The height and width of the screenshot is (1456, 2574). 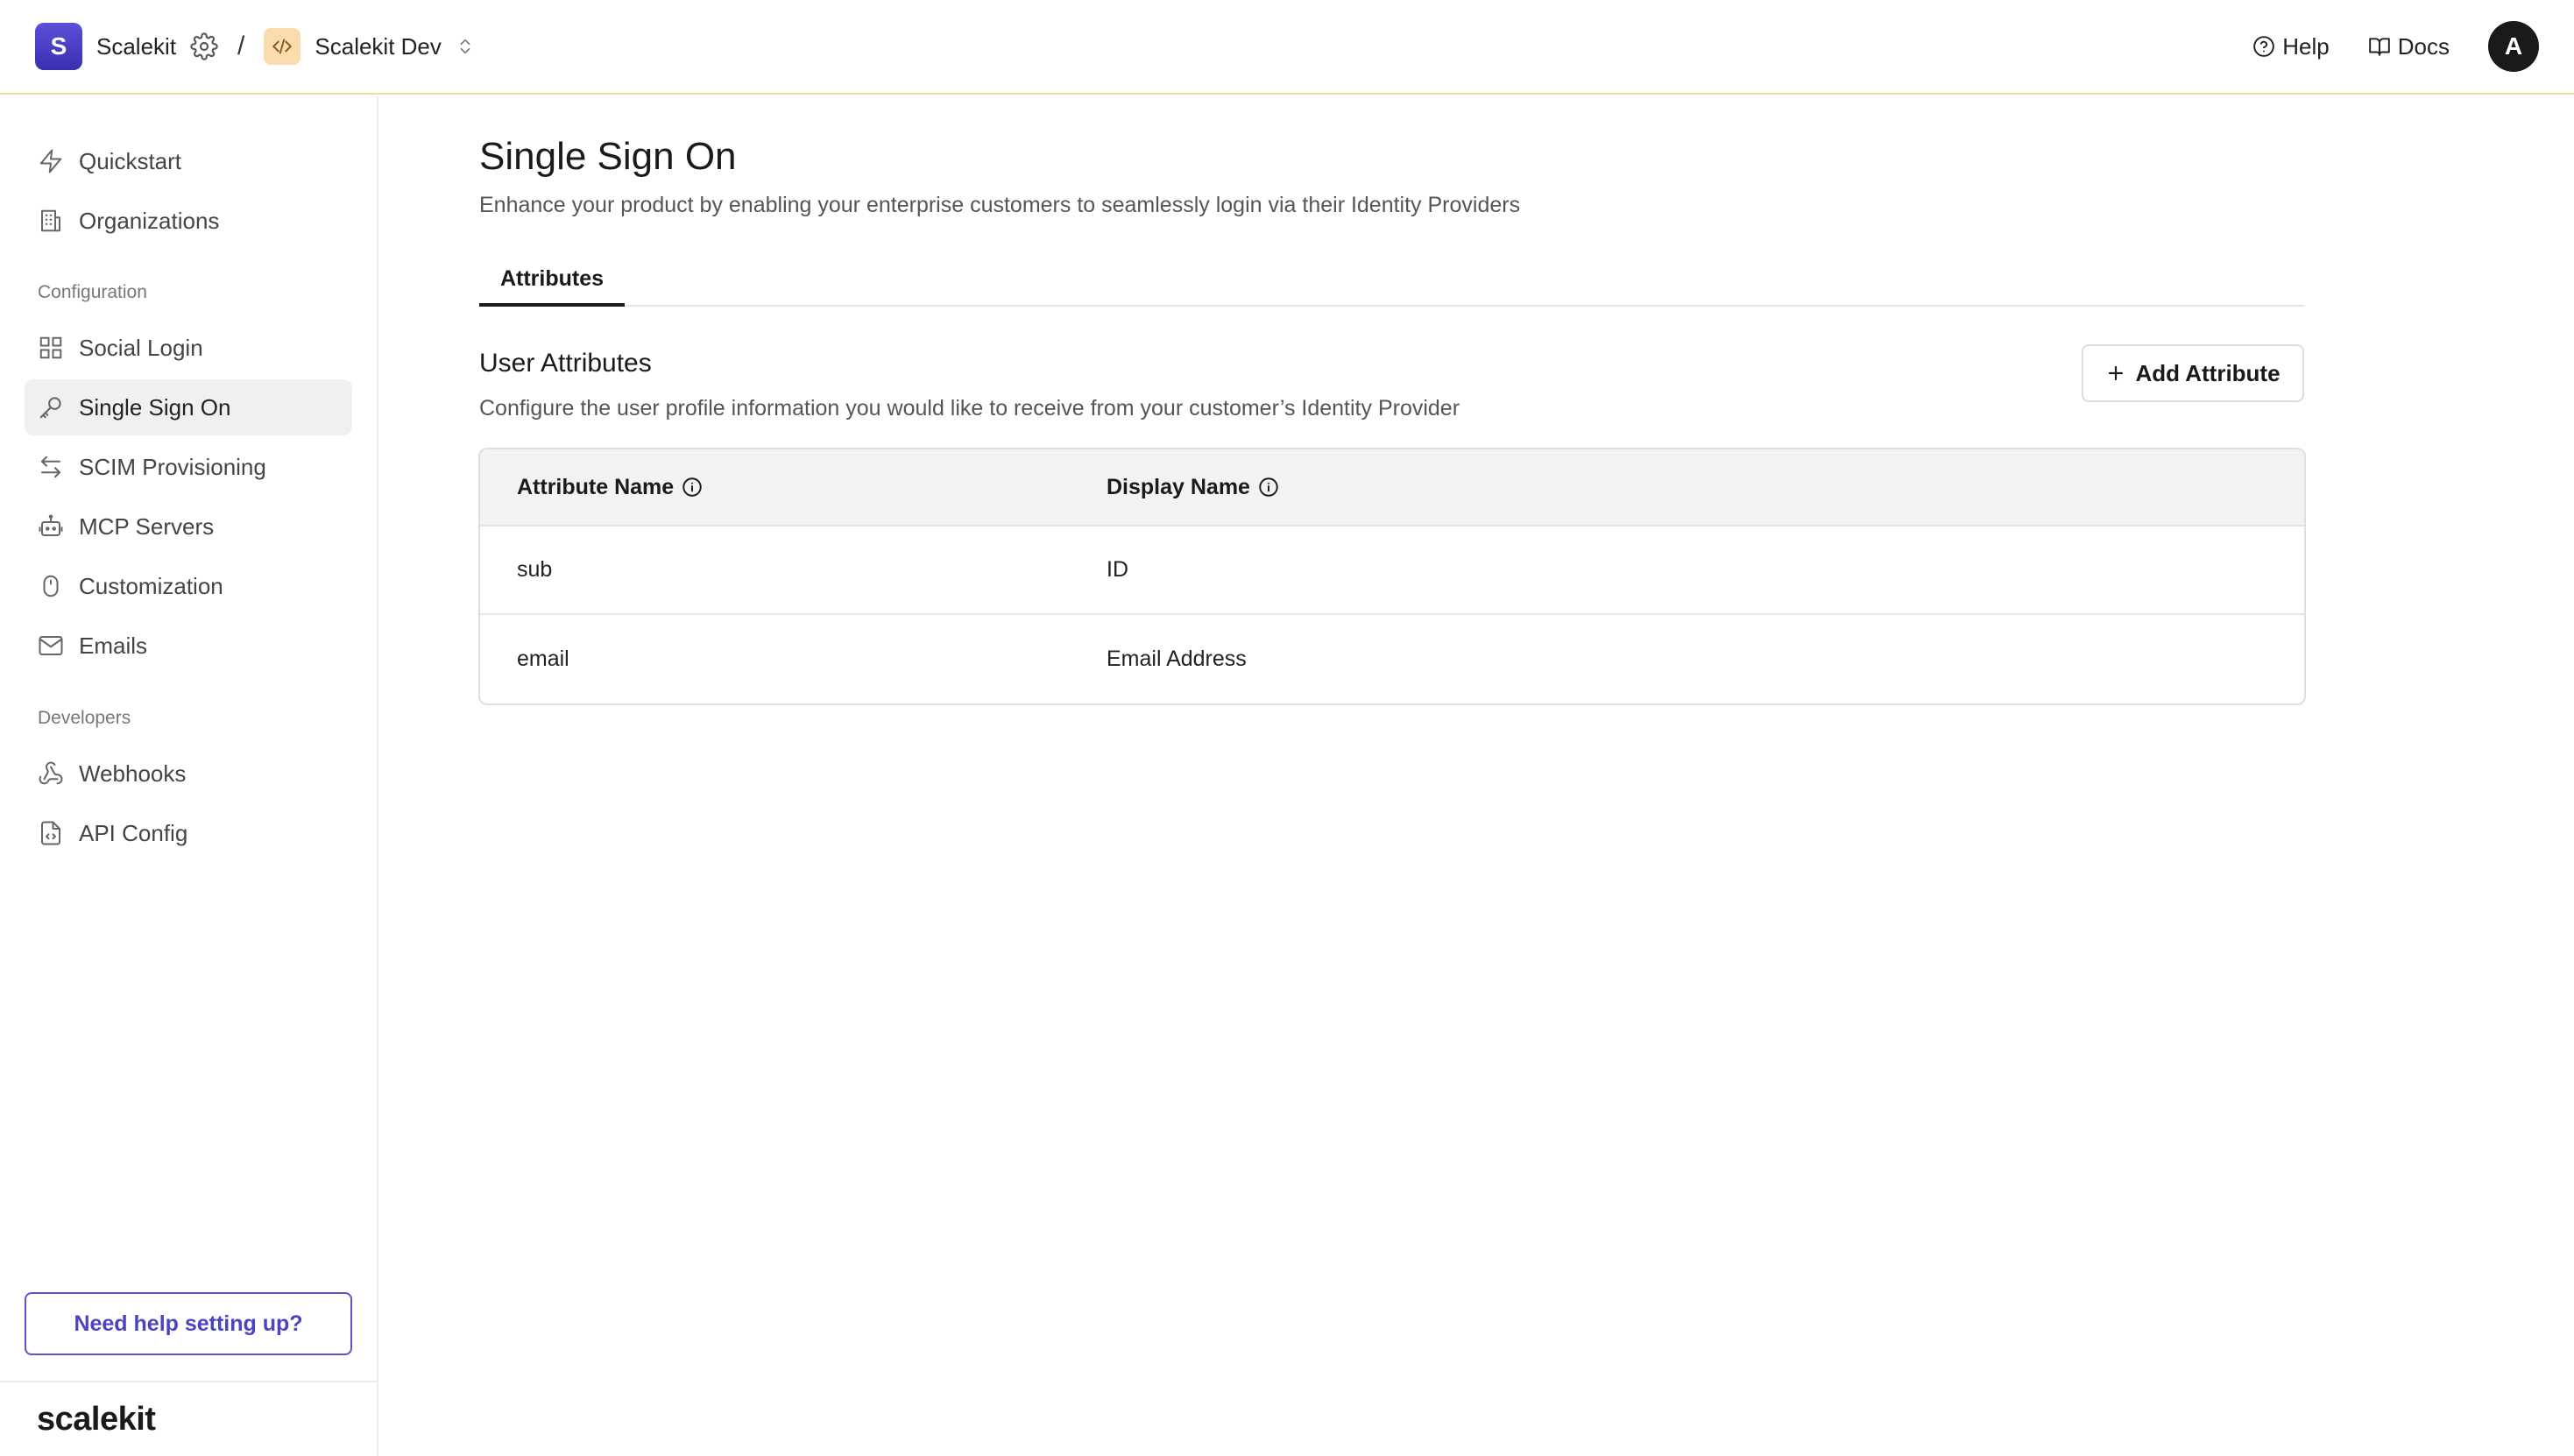 I want to click on column-header-display-name: Display Name, so click(x=1193, y=487).